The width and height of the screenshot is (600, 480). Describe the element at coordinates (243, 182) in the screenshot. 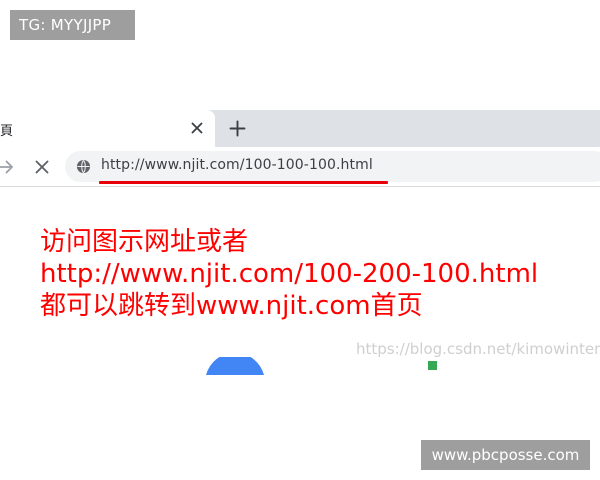

I see `red-underline` at that location.